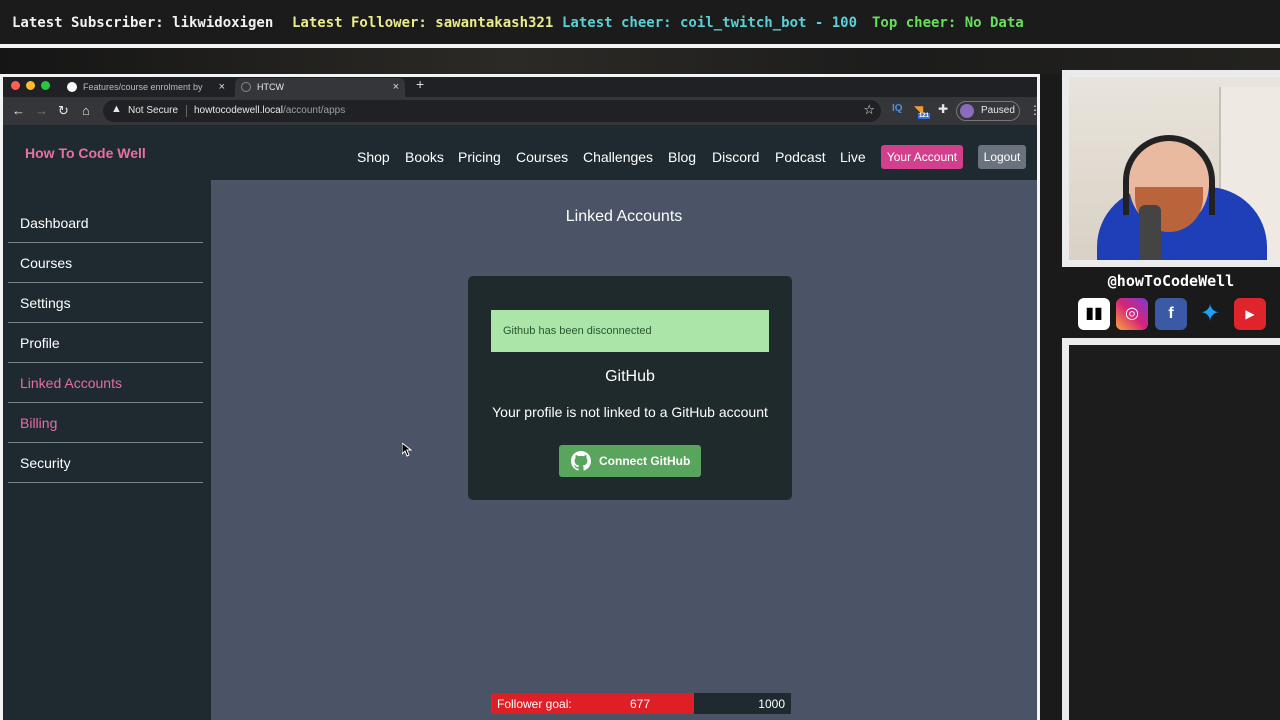 This screenshot has width=1280, height=720. Describe the element at coordinates (407, 450) in the screenshot. I see `mouse-cursor-icon` at that location.